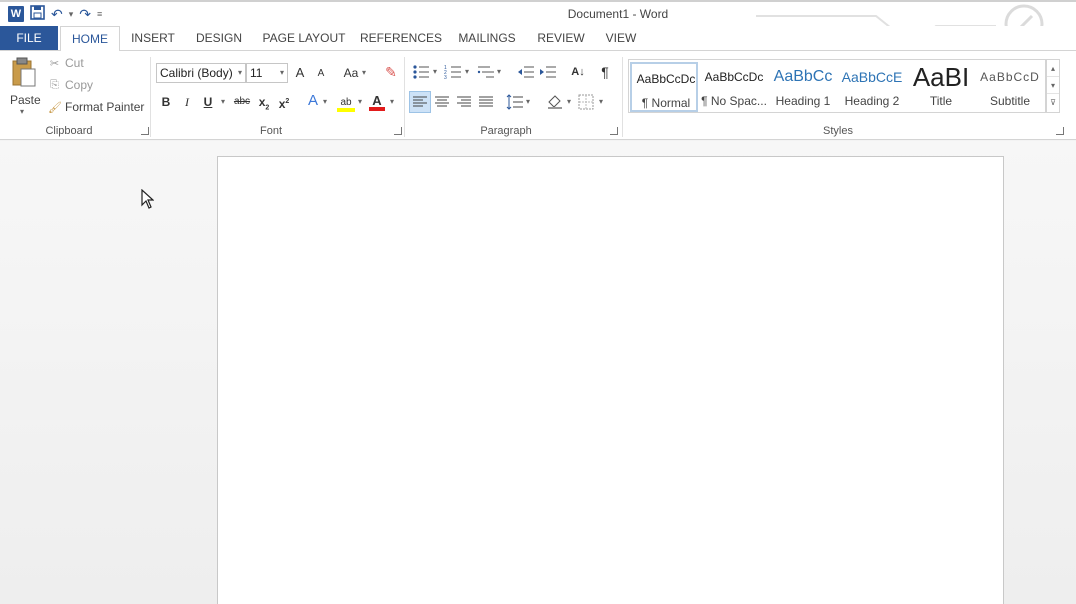 Image resolution: width=1076 pixels, height=604 pixels. What do you see at coordinates (666, 103) in the screenshot?
I see `style-name: ¶ Normal` at bounding box center [666, 103].